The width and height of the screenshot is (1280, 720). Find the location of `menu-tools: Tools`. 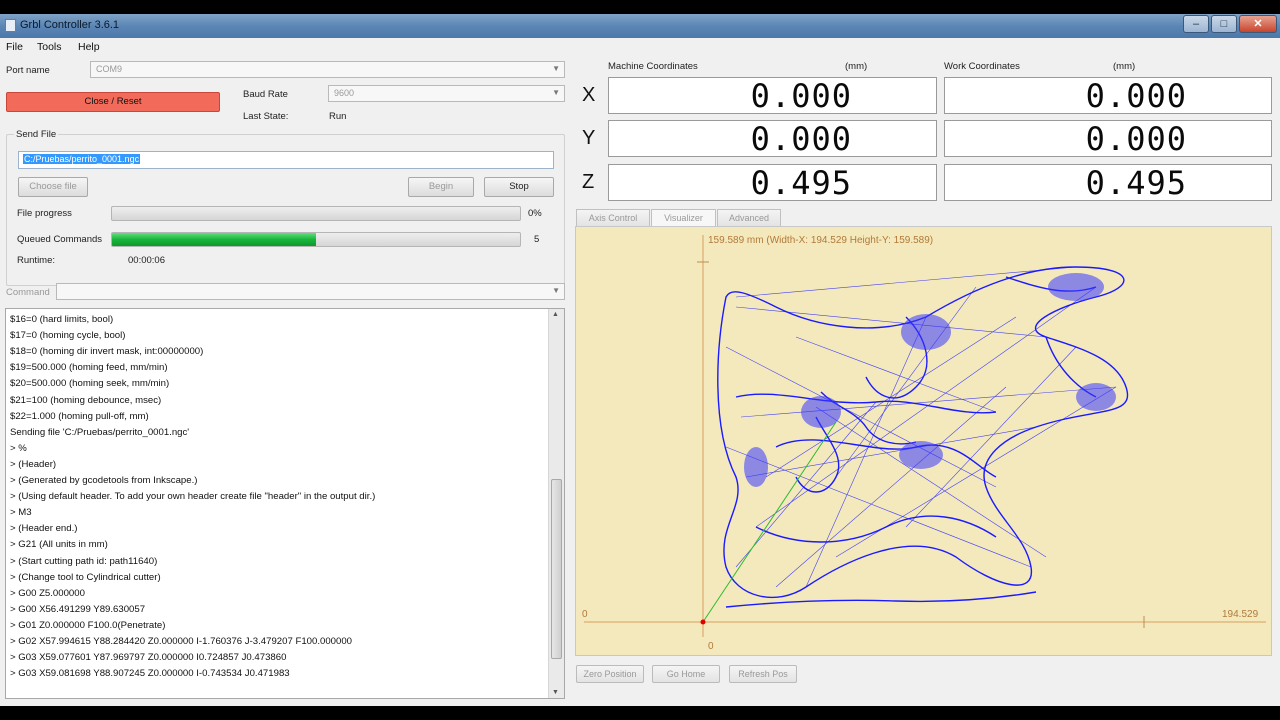

menu-tools: Tools is located at coordinates (49, 47).